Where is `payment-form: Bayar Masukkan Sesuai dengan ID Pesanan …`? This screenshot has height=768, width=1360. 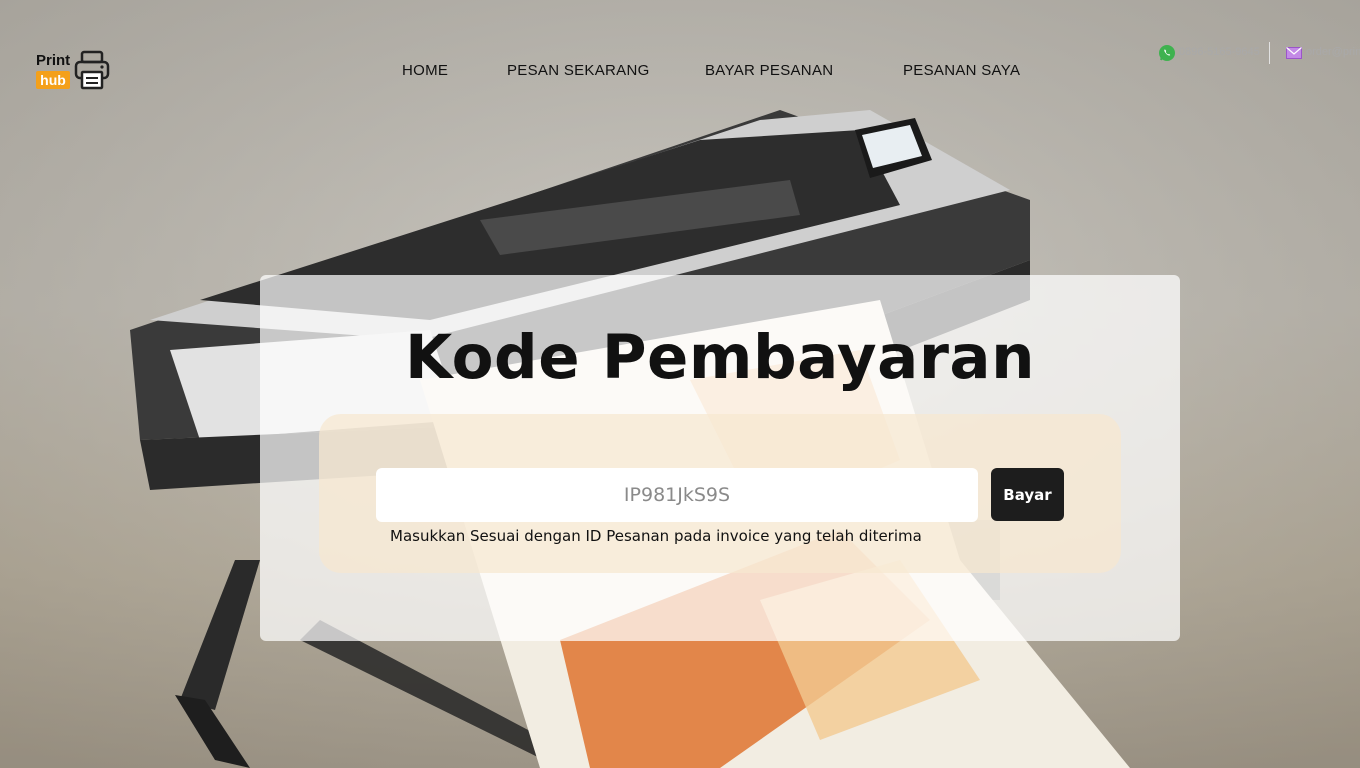 payment-form: Bayar Masukkan Sesuai dengan ID Pesanan … is located at coordinates (720, 493).